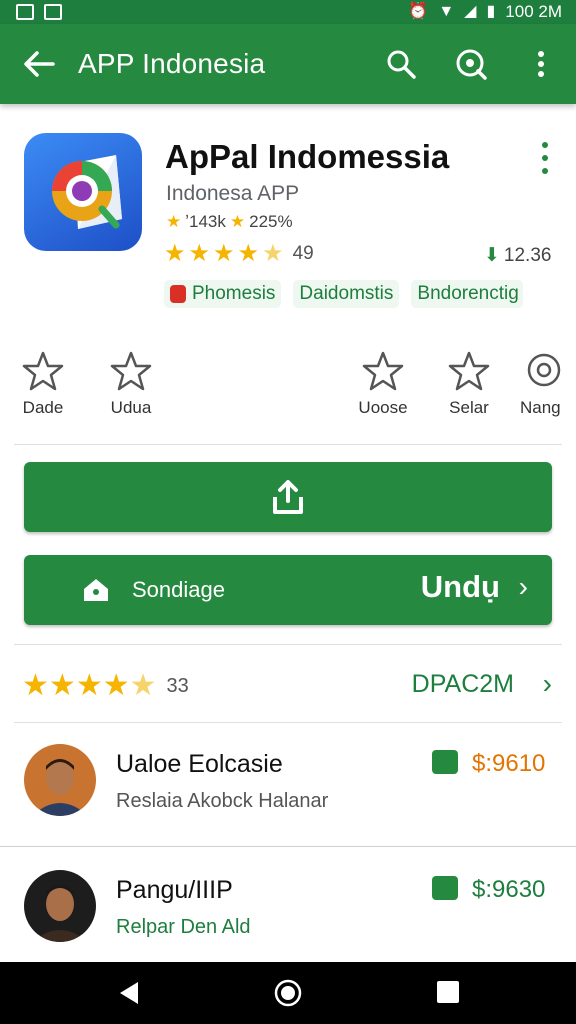 The height and width of the screenshot is (1024, 576). Describe the element at coordinates (288, 686) in the screenshot. I see `rating-summary: ★ ★ ★ ★ ★ 33 DPAC2M ›` at that location.